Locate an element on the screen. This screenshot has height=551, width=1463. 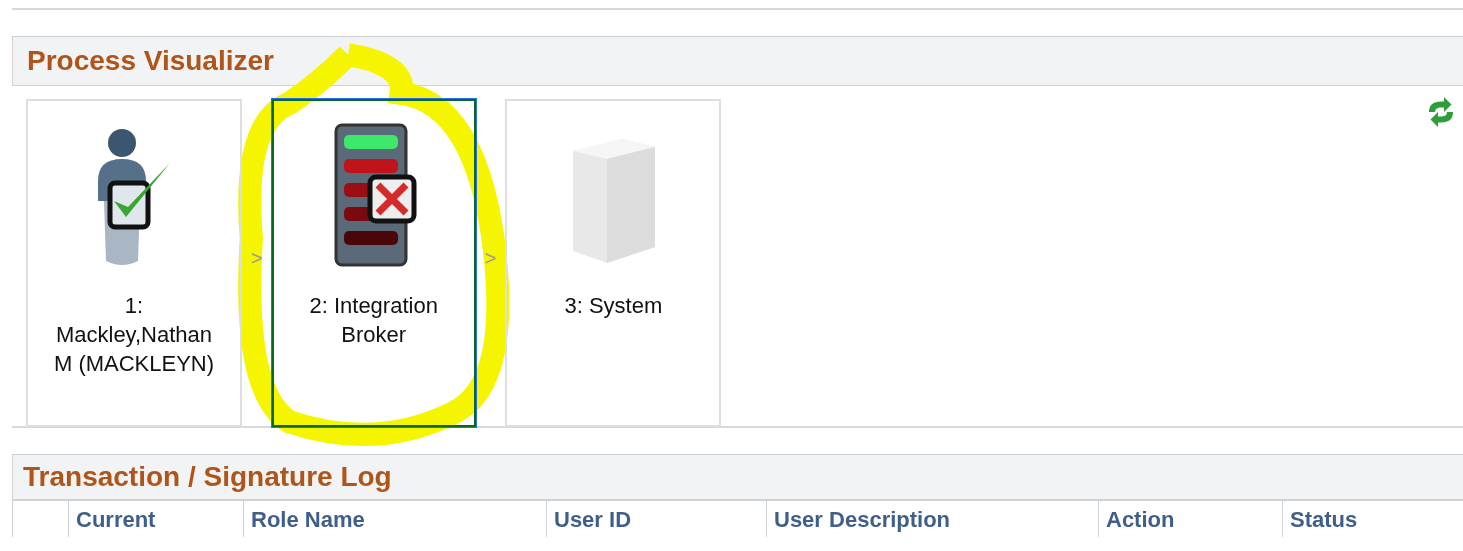
column-header: User Description is located at coordinates (862, 519).